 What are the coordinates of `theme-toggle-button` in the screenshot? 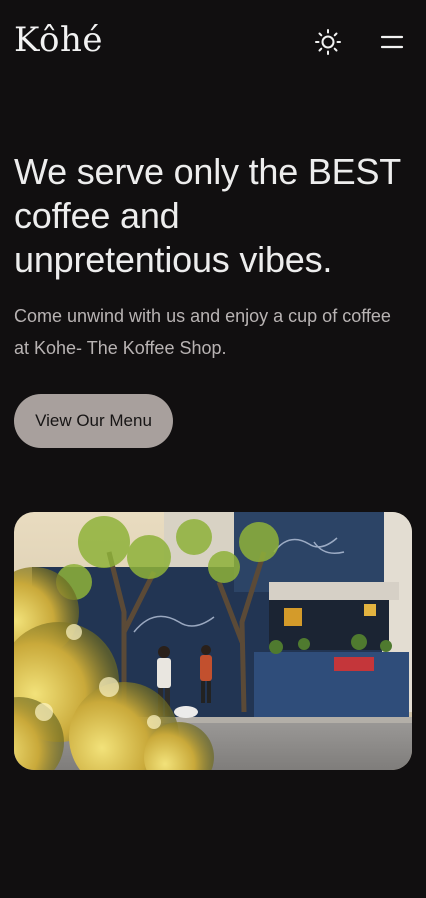 It's located at (328, 42).